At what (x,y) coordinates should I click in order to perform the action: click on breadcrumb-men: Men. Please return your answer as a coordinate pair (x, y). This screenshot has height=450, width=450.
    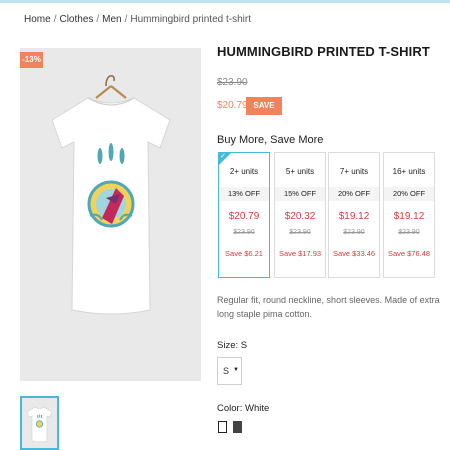
    Looking at the image, I should click on (111, 19).